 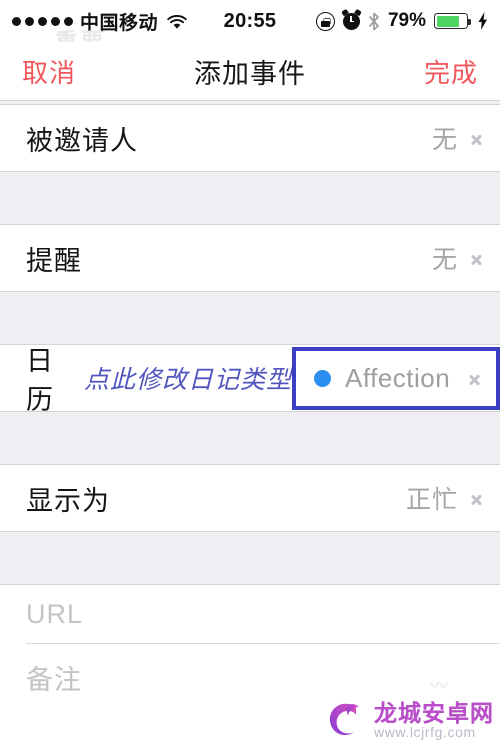 What do you see at coordinates (344, 720) in the screenshot?
I see `dragon-c-logo-icon` at bounding box center [344, 720].